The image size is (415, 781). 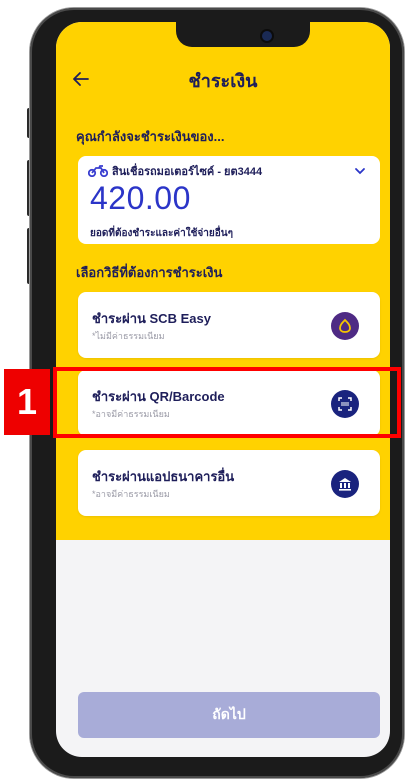 What do you see at coordinates (267, 36) in the screenshot?
I see `camera-icon` at bounding box center [267, 36].